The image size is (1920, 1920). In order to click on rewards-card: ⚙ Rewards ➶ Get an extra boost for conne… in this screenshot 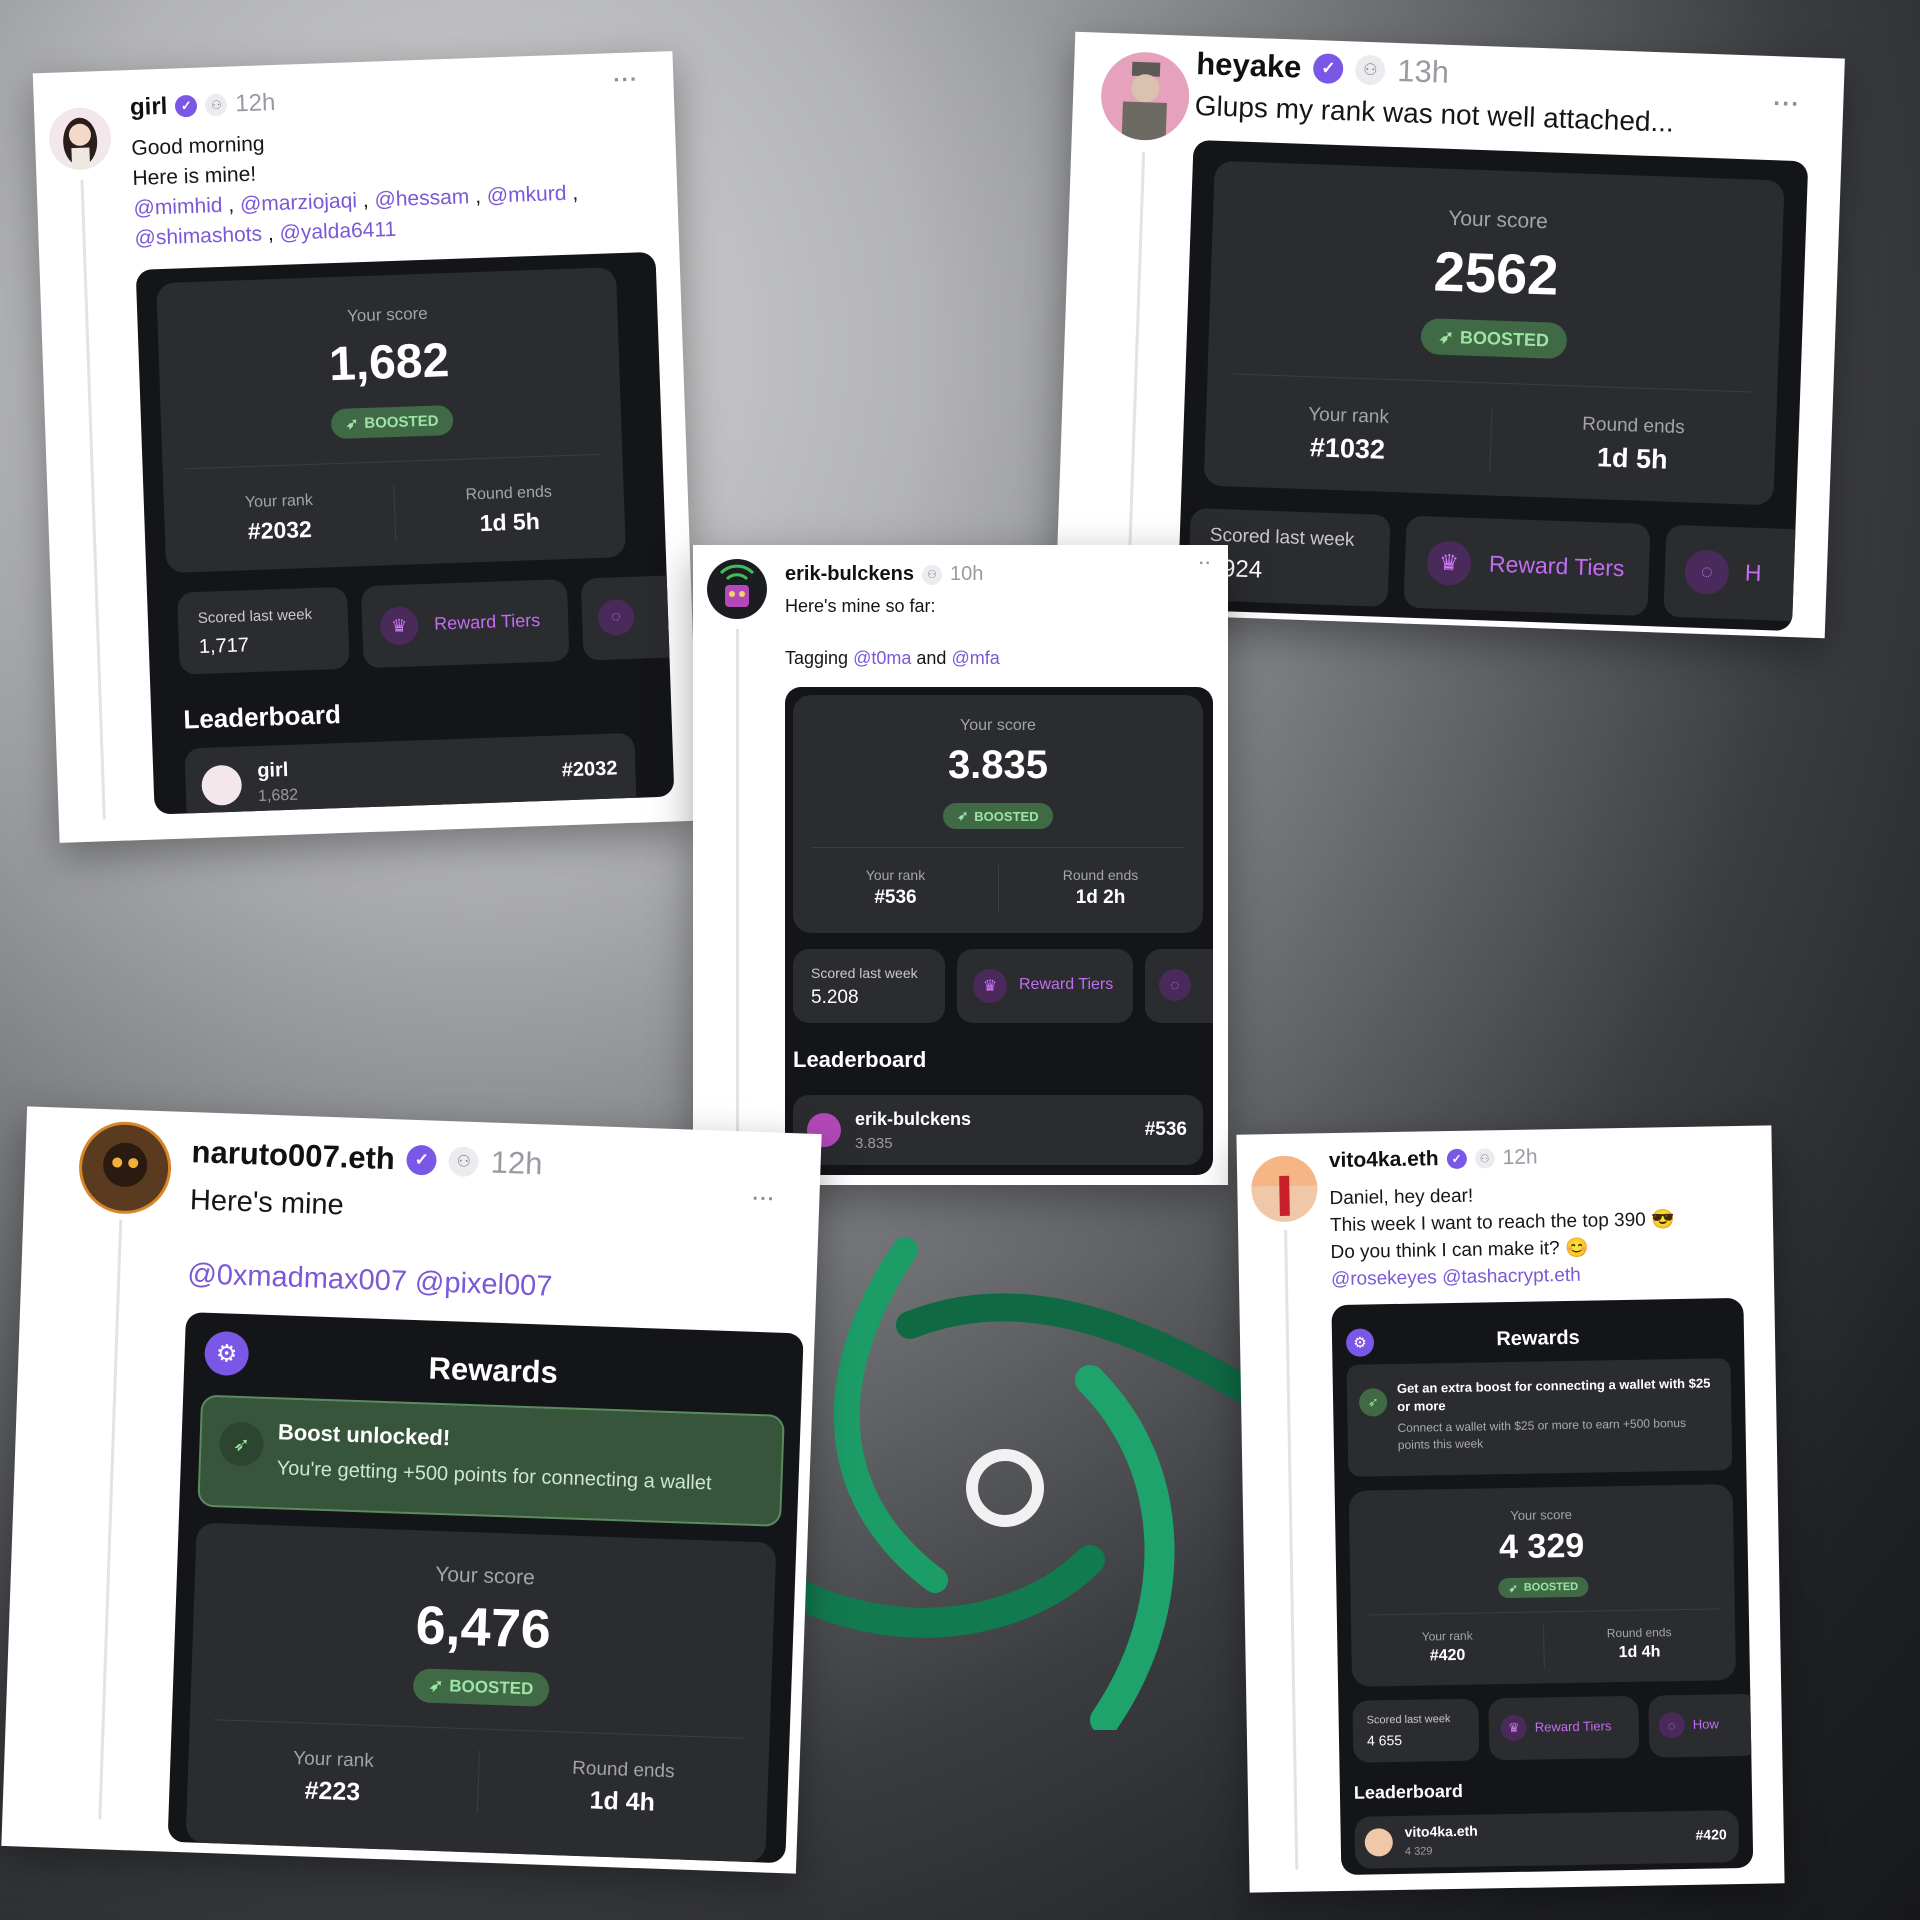, I will do `click(1542, 1586)`.